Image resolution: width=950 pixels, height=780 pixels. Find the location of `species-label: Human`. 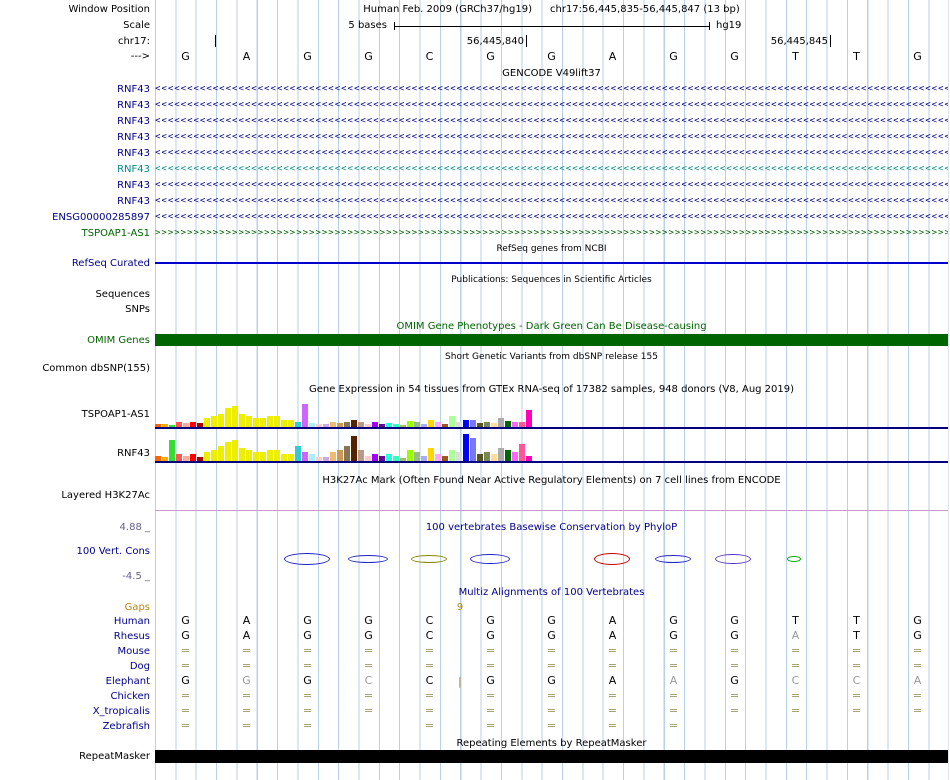

species-label: Human is located at coordinates (75, 621).